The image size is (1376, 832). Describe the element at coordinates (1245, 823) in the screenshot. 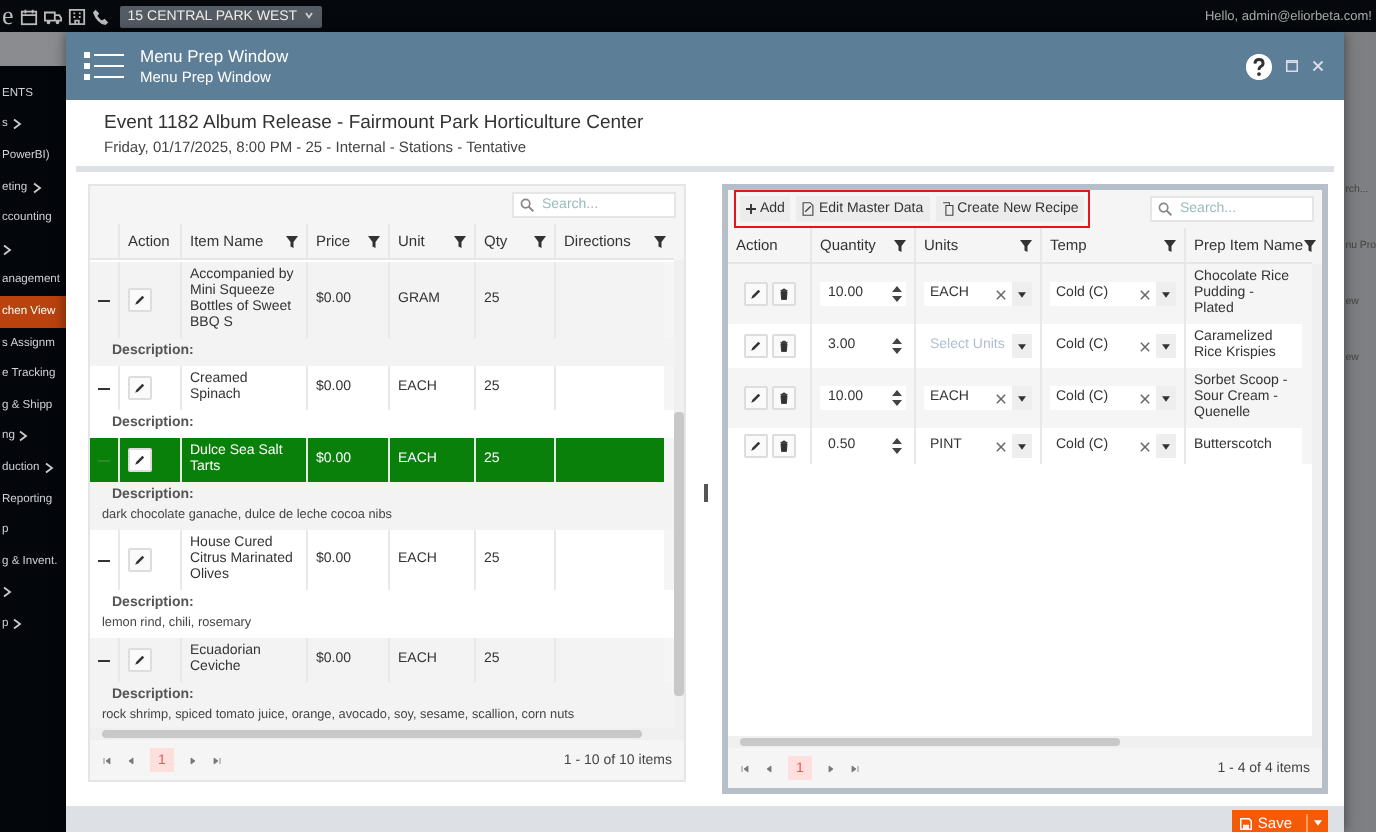

I see `save-icon` at that location.